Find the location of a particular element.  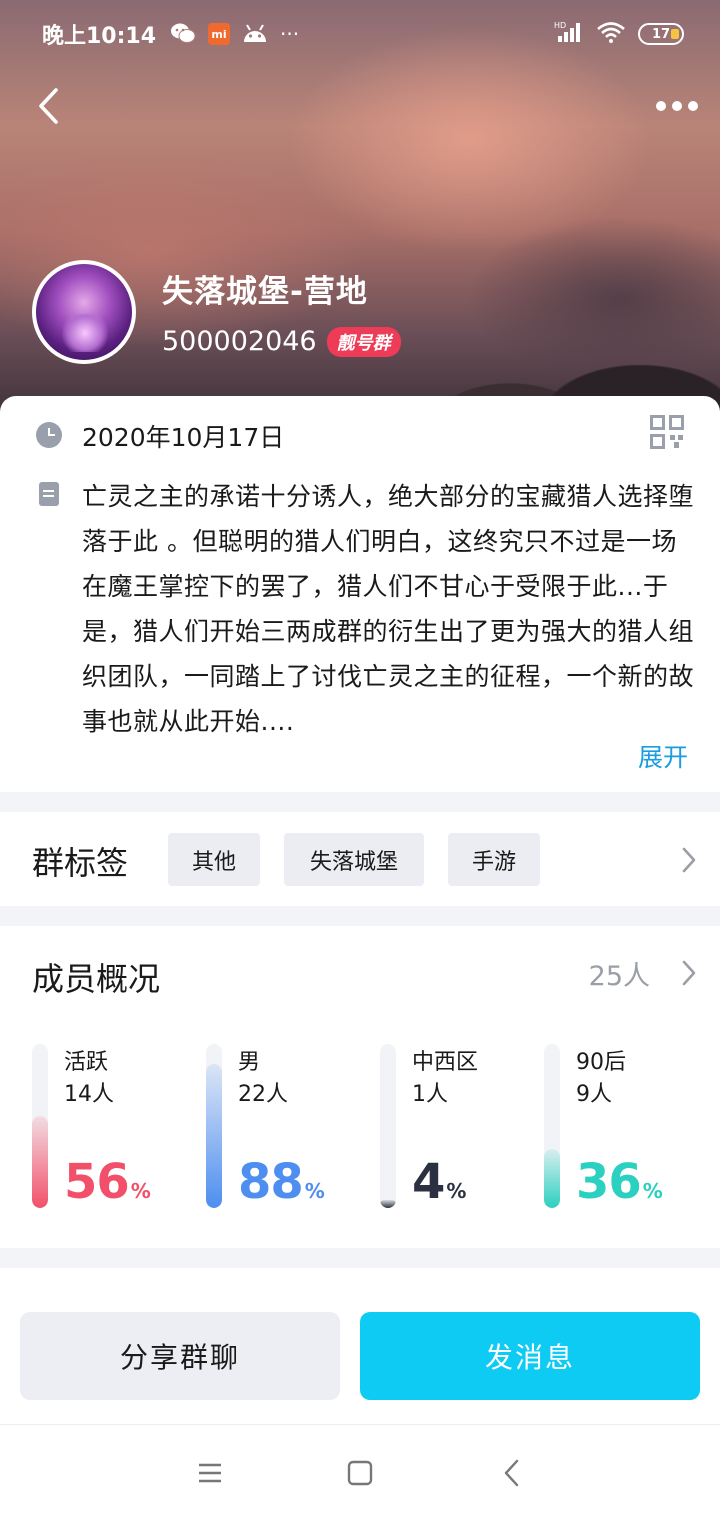

members-count: 25人 is located at coordinates (619, 973).